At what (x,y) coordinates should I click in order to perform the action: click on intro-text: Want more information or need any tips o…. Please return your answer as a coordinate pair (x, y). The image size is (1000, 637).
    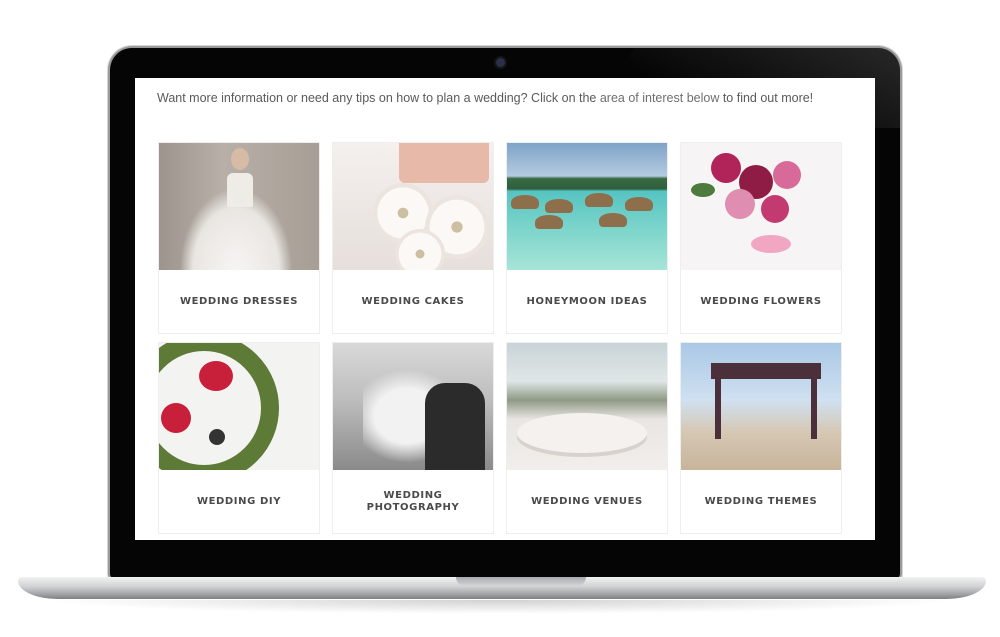
    Looking at the image, I should click on (497, 98).